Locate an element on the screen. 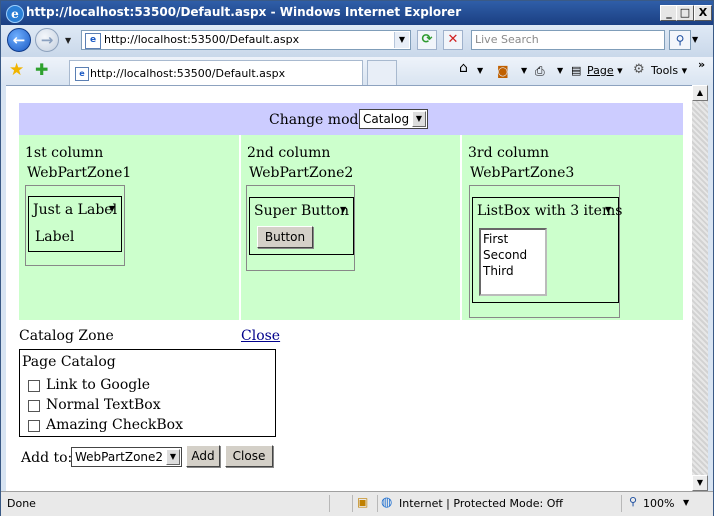 The height and width of the screenshot is (516, 714). listbox: First Second Third is located at coordinates (513, 262).